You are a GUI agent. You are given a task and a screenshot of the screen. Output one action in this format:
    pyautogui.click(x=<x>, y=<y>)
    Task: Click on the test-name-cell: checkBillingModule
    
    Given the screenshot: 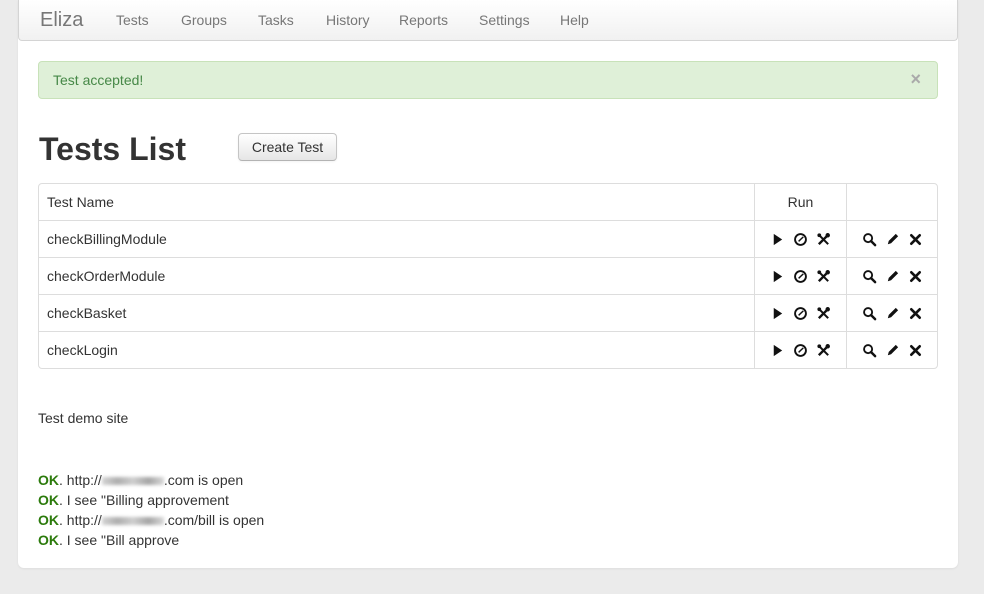 What is the action you would take?
    pyautogui.click(x=396, y=238)
    